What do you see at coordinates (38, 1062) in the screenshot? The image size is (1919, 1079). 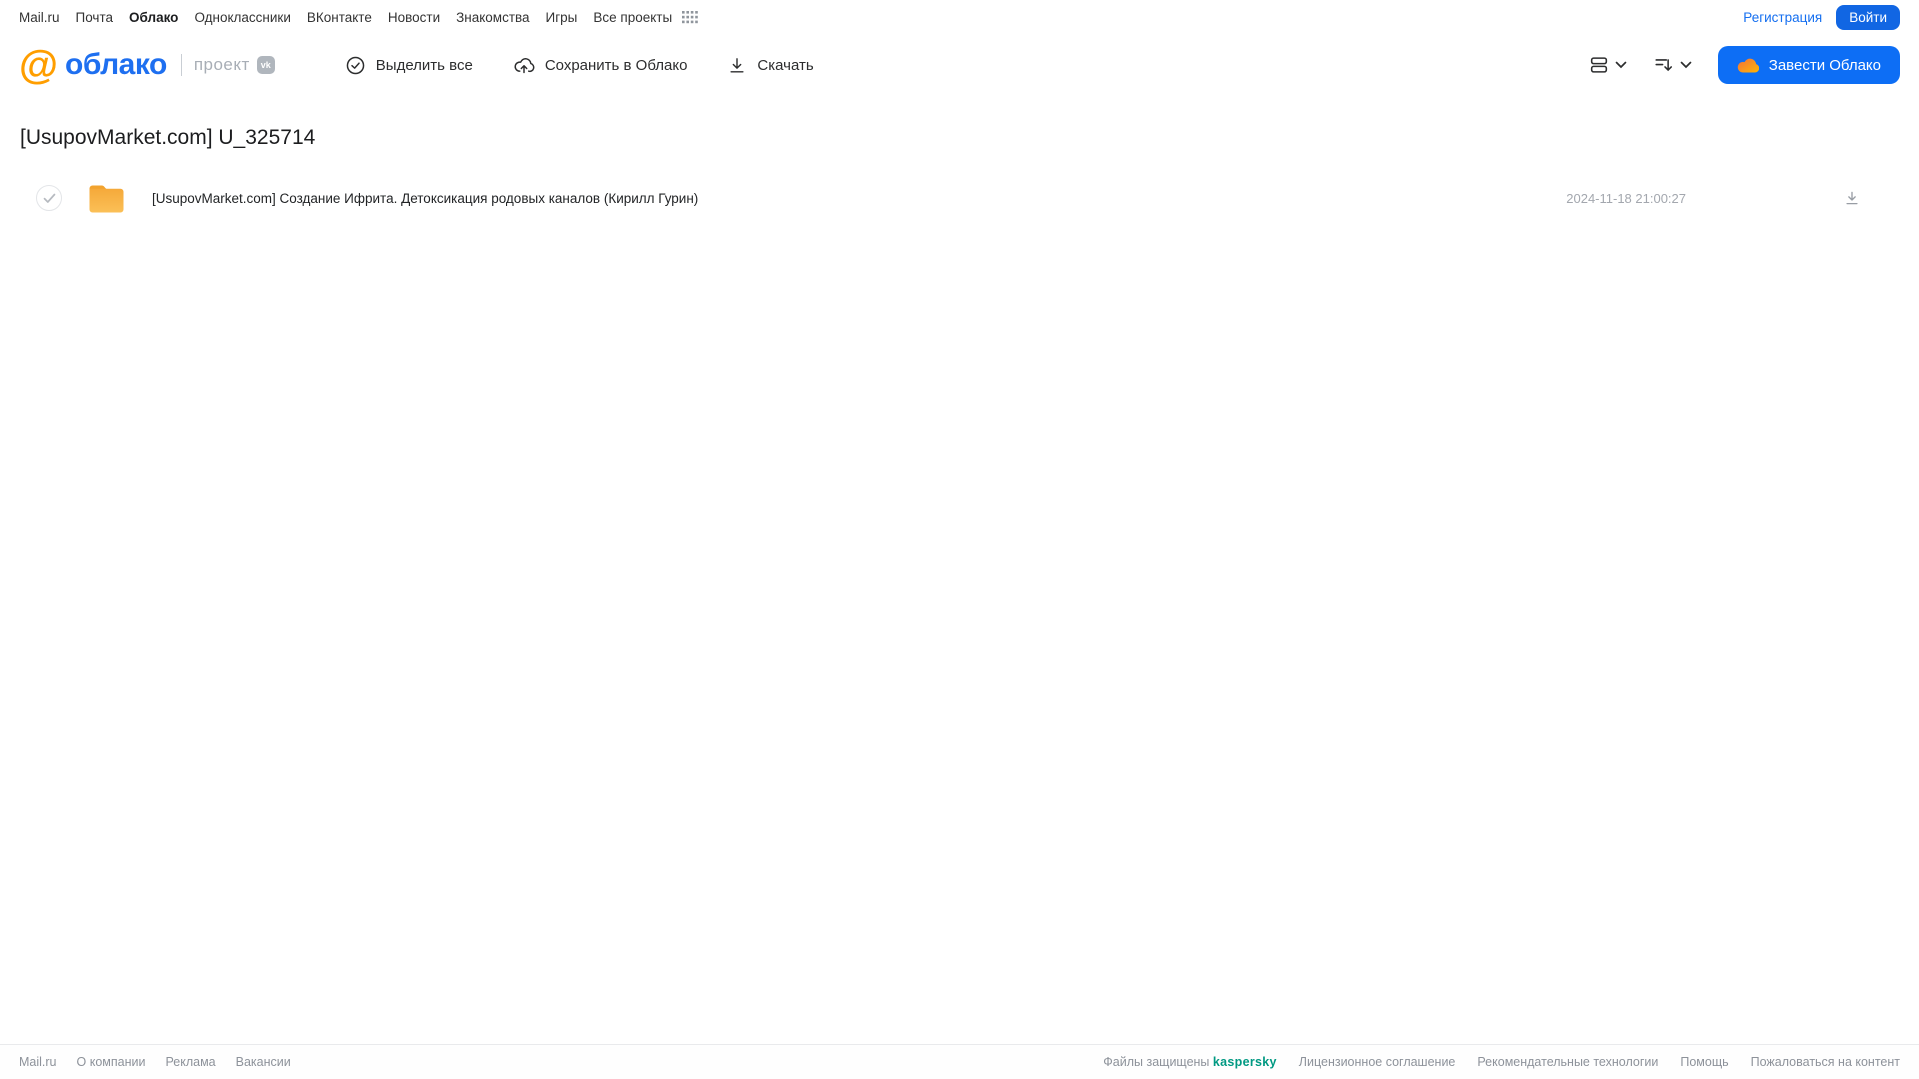 I see `footer-link-mailru: Mail.ru` at bounding box center [38, 1062].